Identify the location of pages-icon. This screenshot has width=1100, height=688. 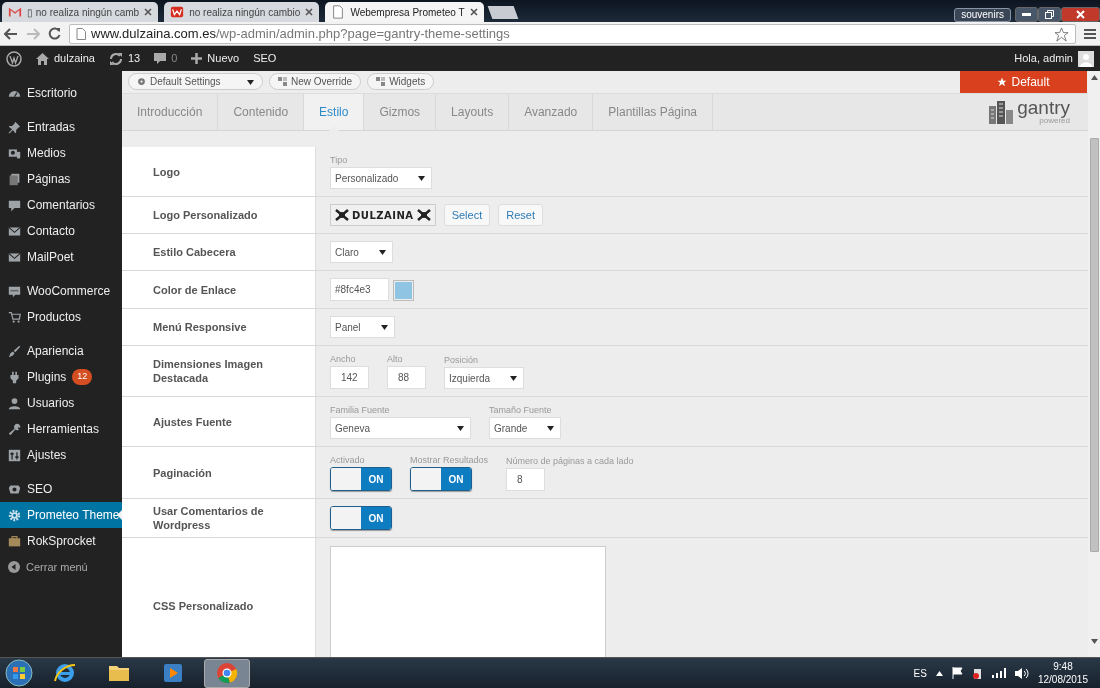
(14, 179).